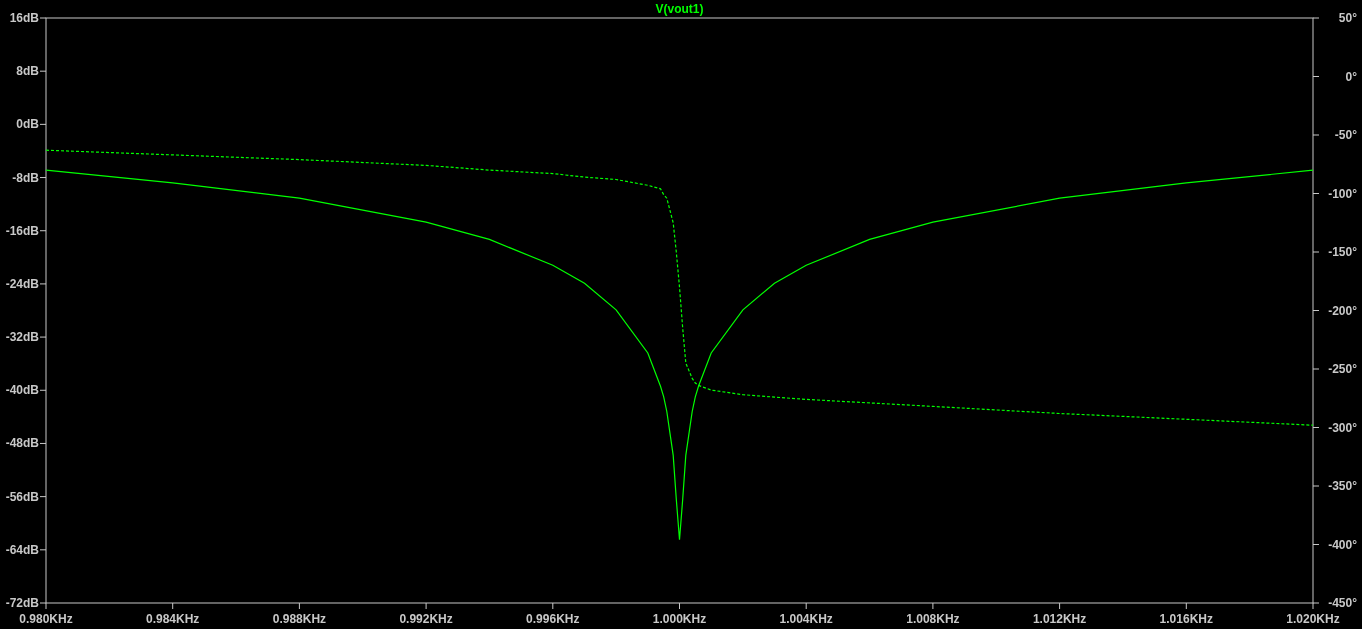 The width and height of the screenshot is (1362, 629). Describe the element at coordinates (173, 619) in the screenshot. I see `x-tick-label: 0.984KHz` at that location.